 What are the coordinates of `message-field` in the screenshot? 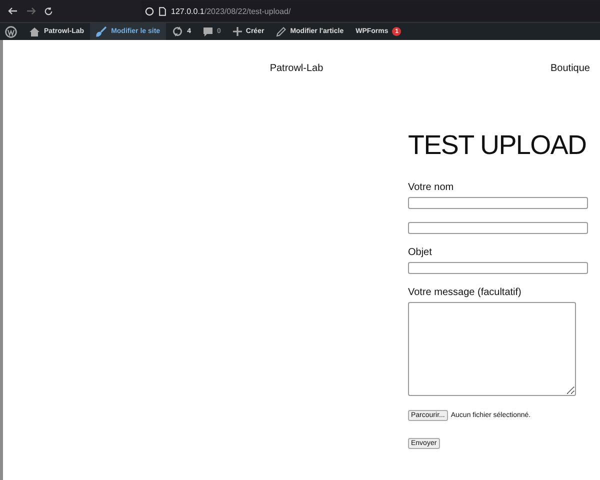 It's located at (492, 349).